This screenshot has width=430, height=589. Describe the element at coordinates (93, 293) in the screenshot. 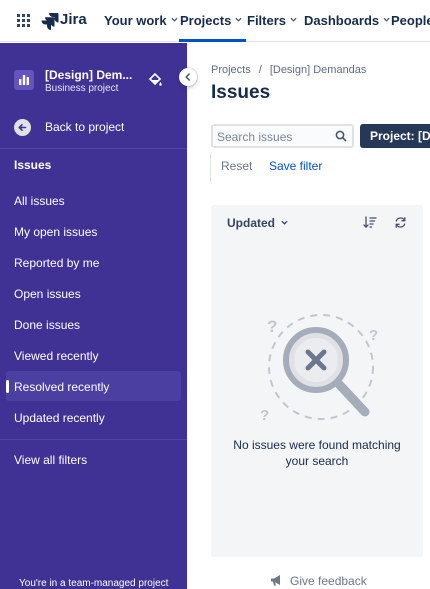

I see `sidebar-item-open-issues: Open issues` at that location.